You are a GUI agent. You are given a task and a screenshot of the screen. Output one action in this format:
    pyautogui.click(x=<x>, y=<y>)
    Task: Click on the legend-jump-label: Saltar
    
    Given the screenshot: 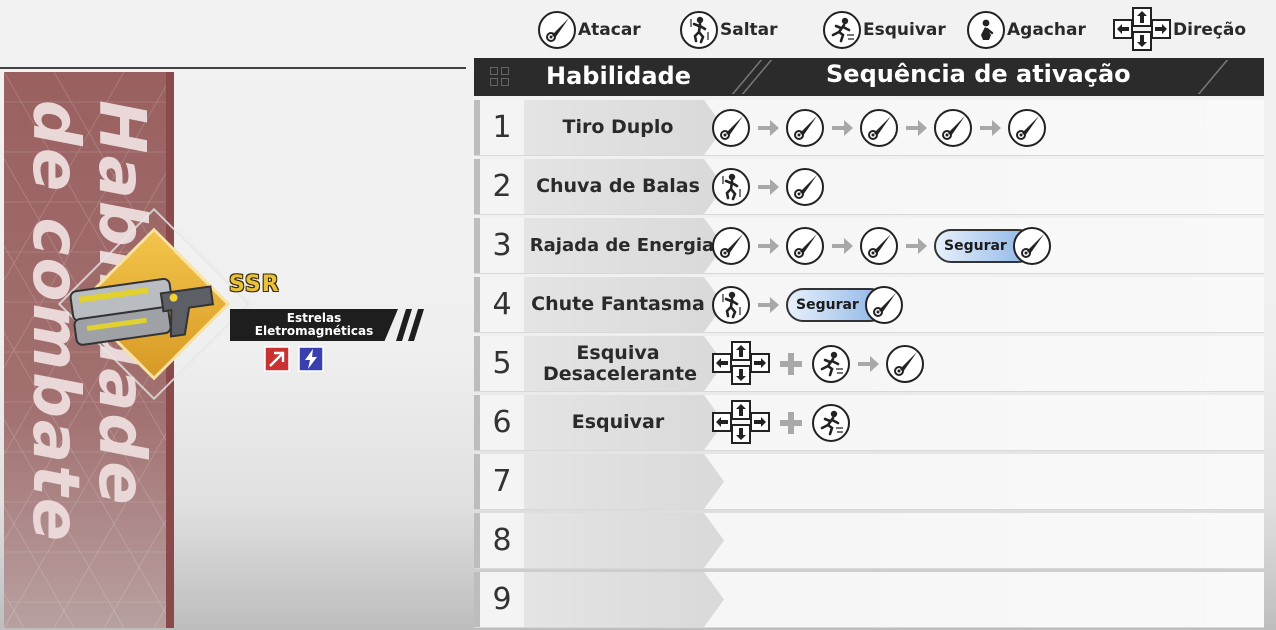 What is the action you would take?
    pyautogui.click(x=749, y=30)
    